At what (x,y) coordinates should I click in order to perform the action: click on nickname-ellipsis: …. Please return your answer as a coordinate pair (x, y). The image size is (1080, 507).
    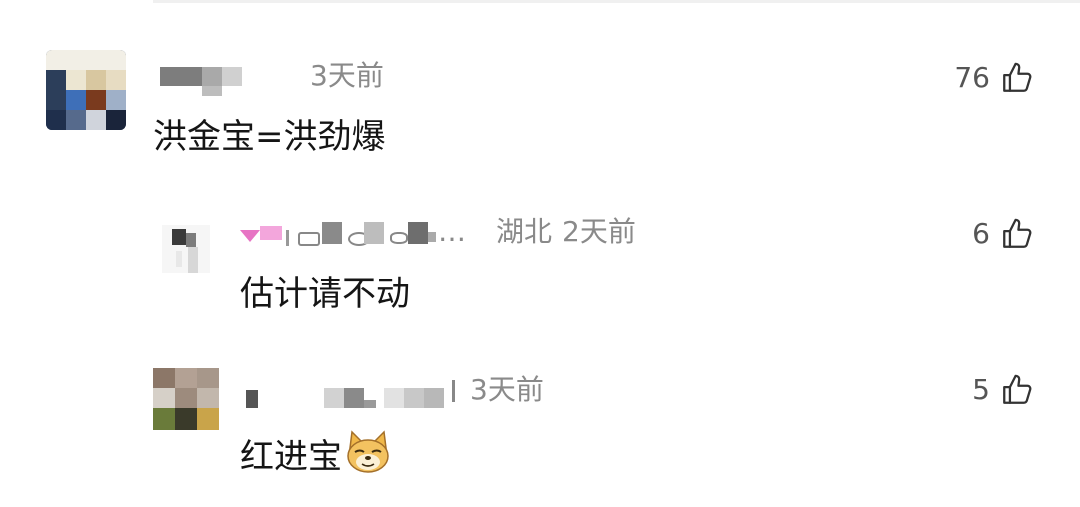
    Looking at the image, I should click on (452, 231).